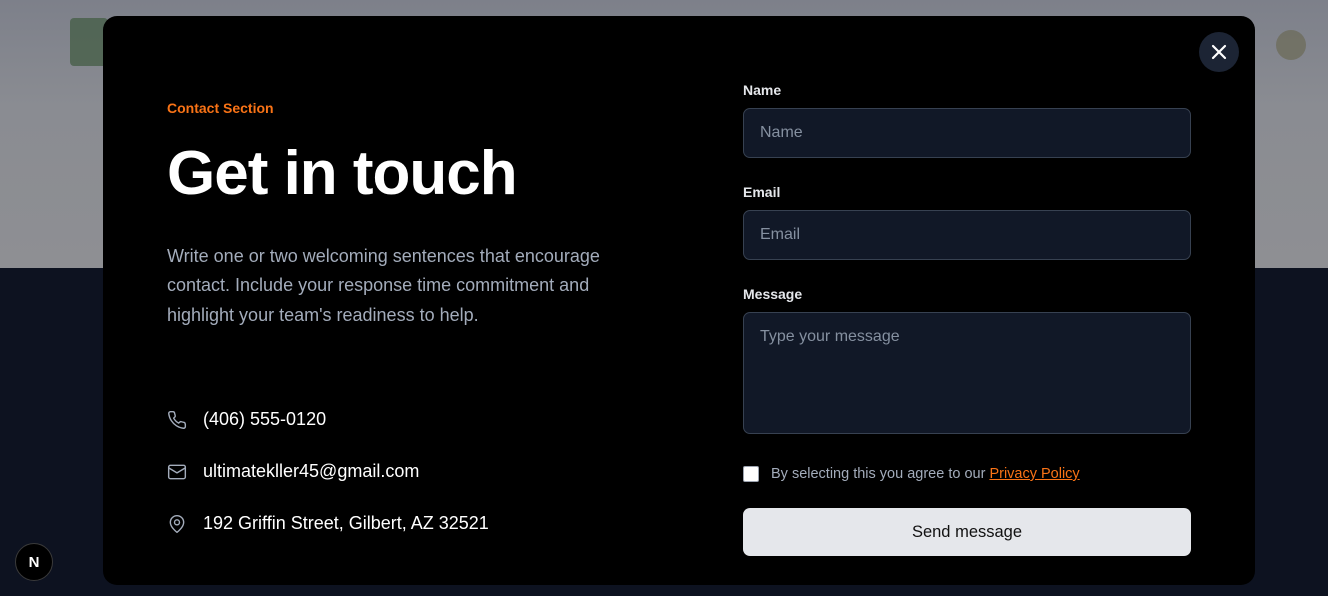 This screenshot has width=1328, height=596. I want to click on background-cart-icon, so click(1291, 45).